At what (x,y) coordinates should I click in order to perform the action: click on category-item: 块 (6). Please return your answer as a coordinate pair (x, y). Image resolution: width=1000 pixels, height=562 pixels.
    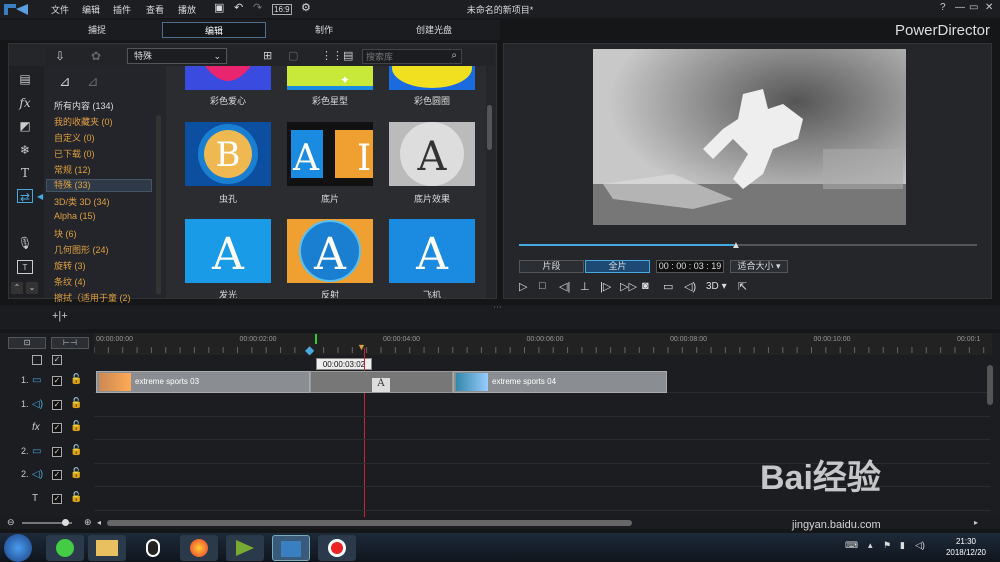
    Looking at the image, I should click on (65, 233).